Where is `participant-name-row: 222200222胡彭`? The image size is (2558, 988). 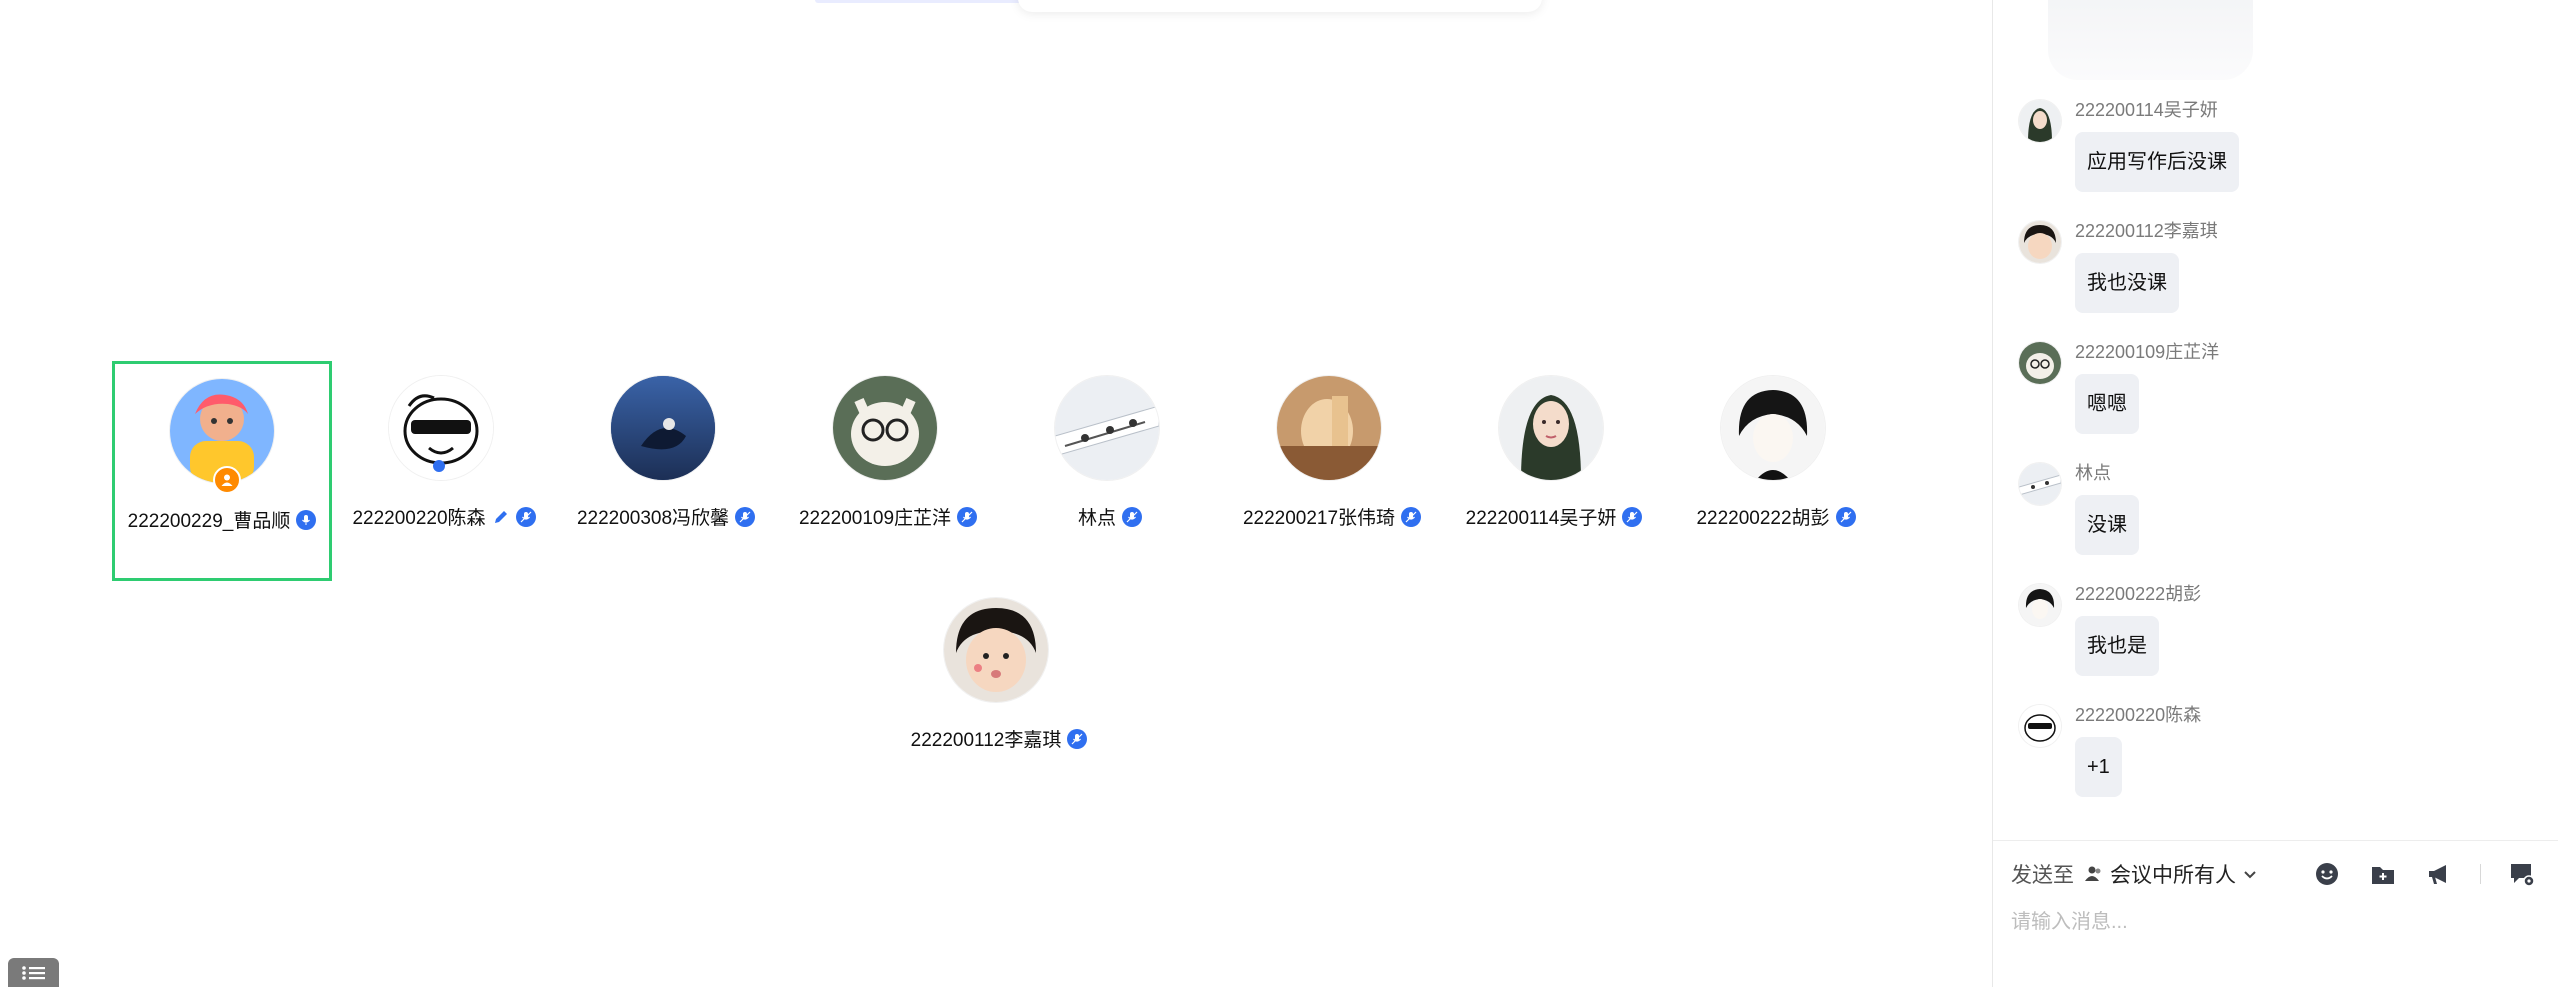
participant-name-row: 222200222胡彭 is located at coordinates (1776, 516).